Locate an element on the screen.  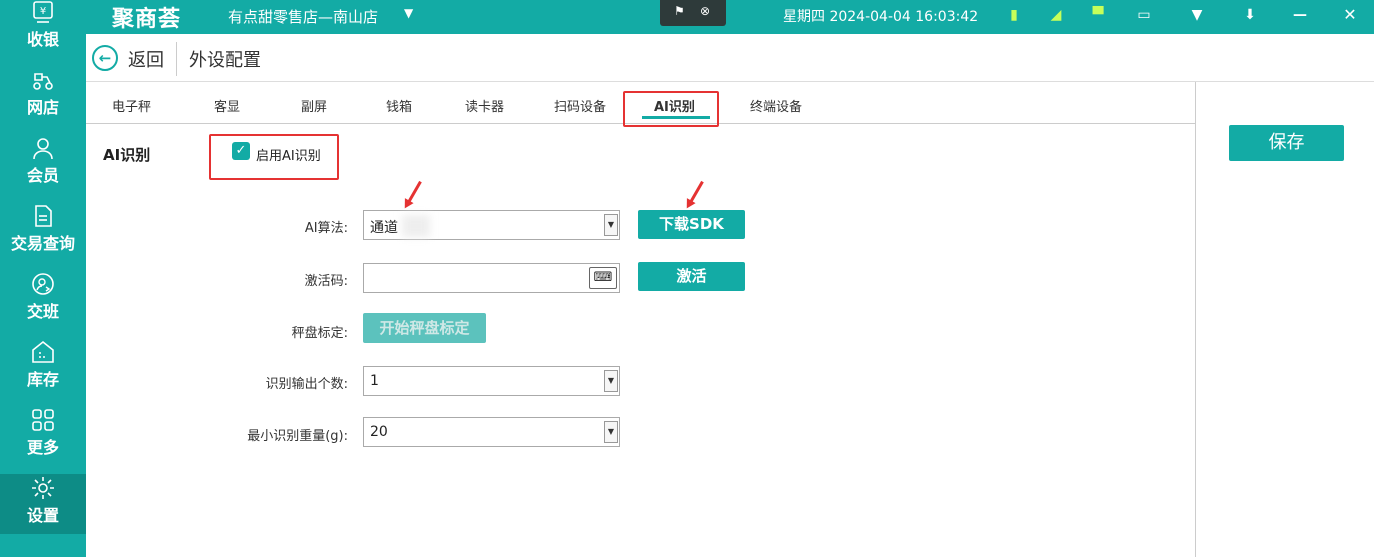
calibrate-label: 秤盘标定: is located at coordinates (319, 333).